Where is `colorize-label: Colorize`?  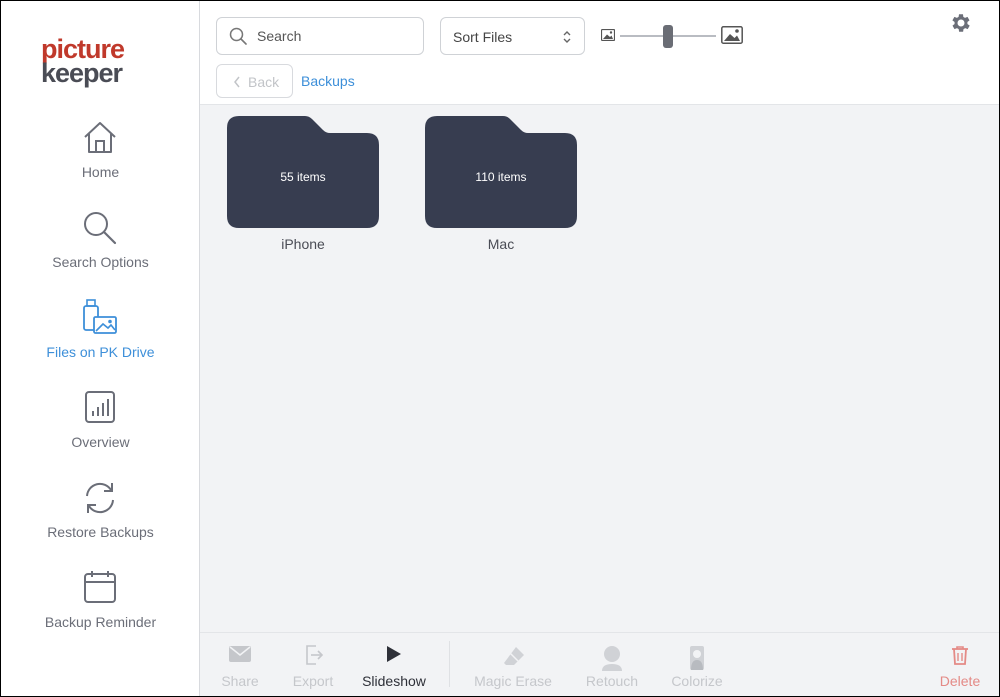 colorize-label: Colorize is located at coordinates (697, 681).